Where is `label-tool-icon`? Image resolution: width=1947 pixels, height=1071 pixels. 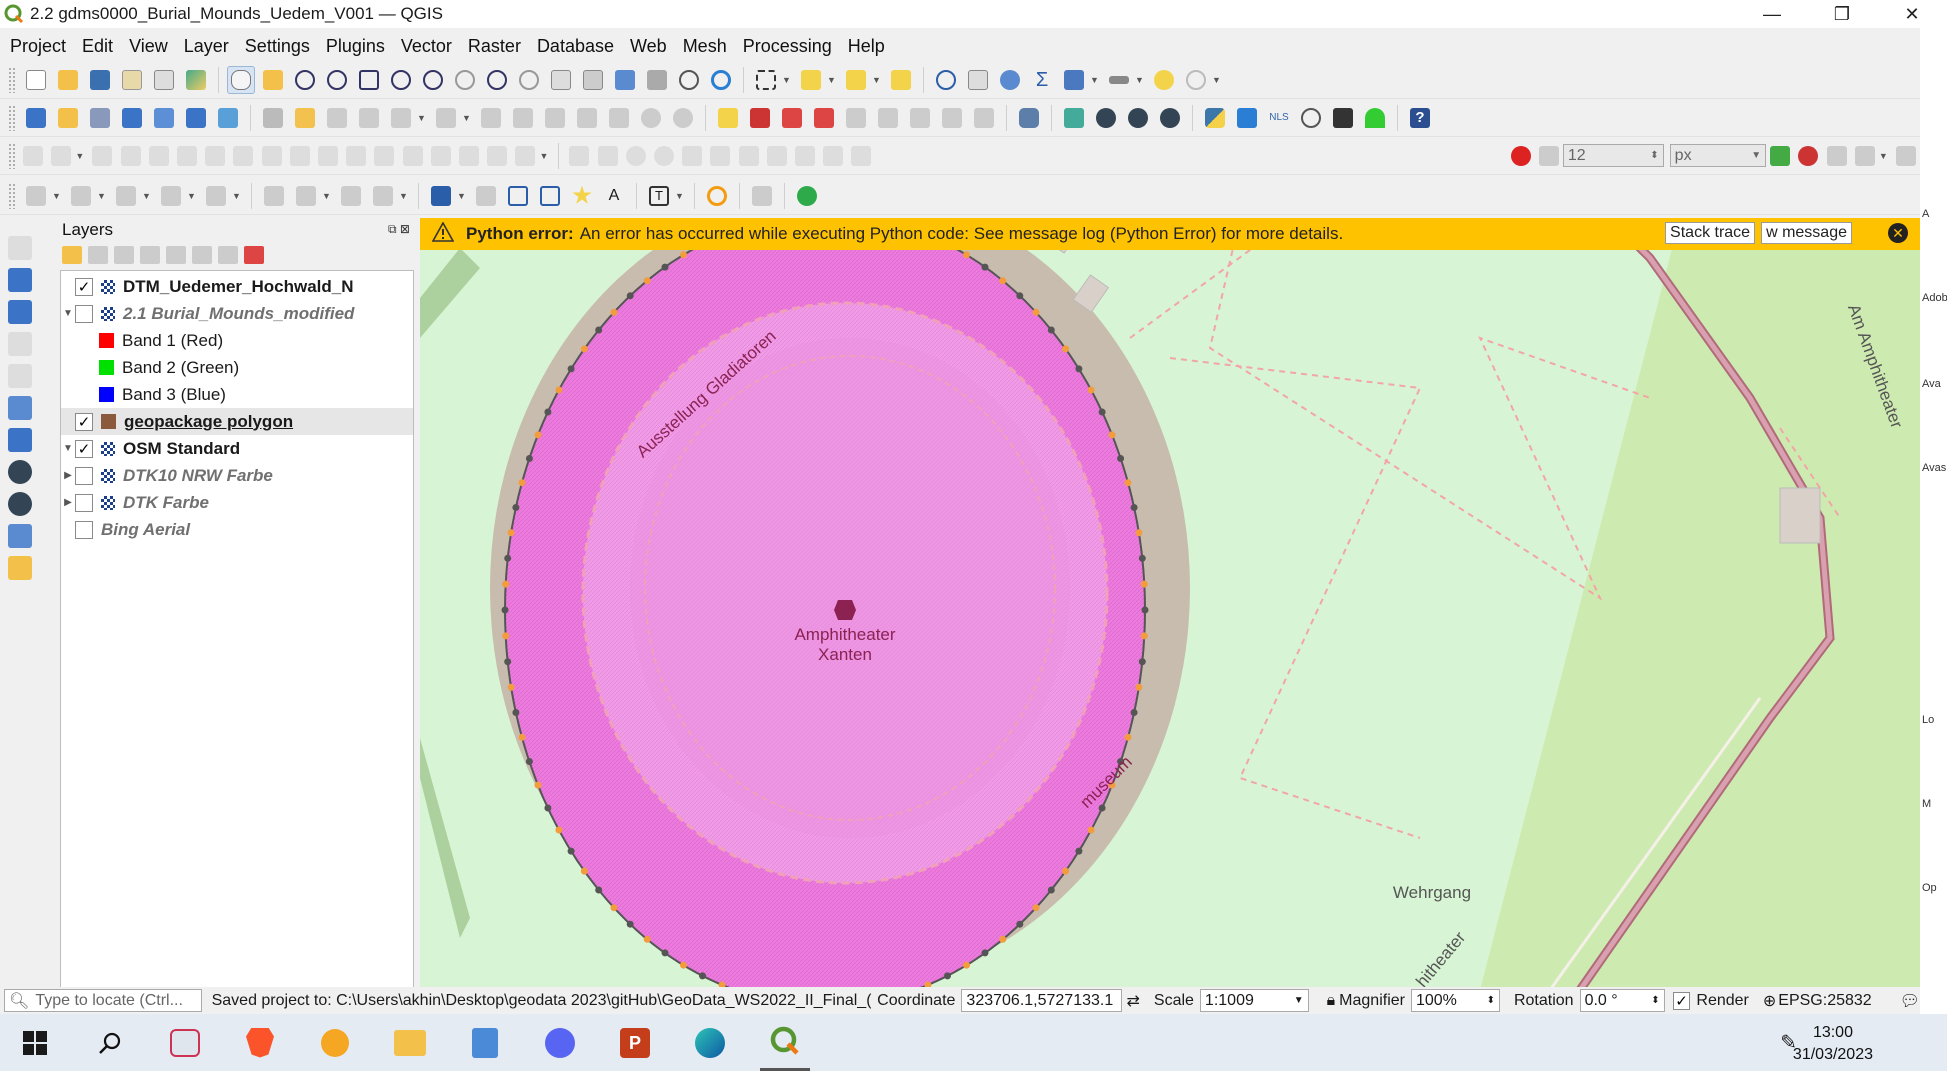 label-tool-icon is located at coordinates (728, 118).